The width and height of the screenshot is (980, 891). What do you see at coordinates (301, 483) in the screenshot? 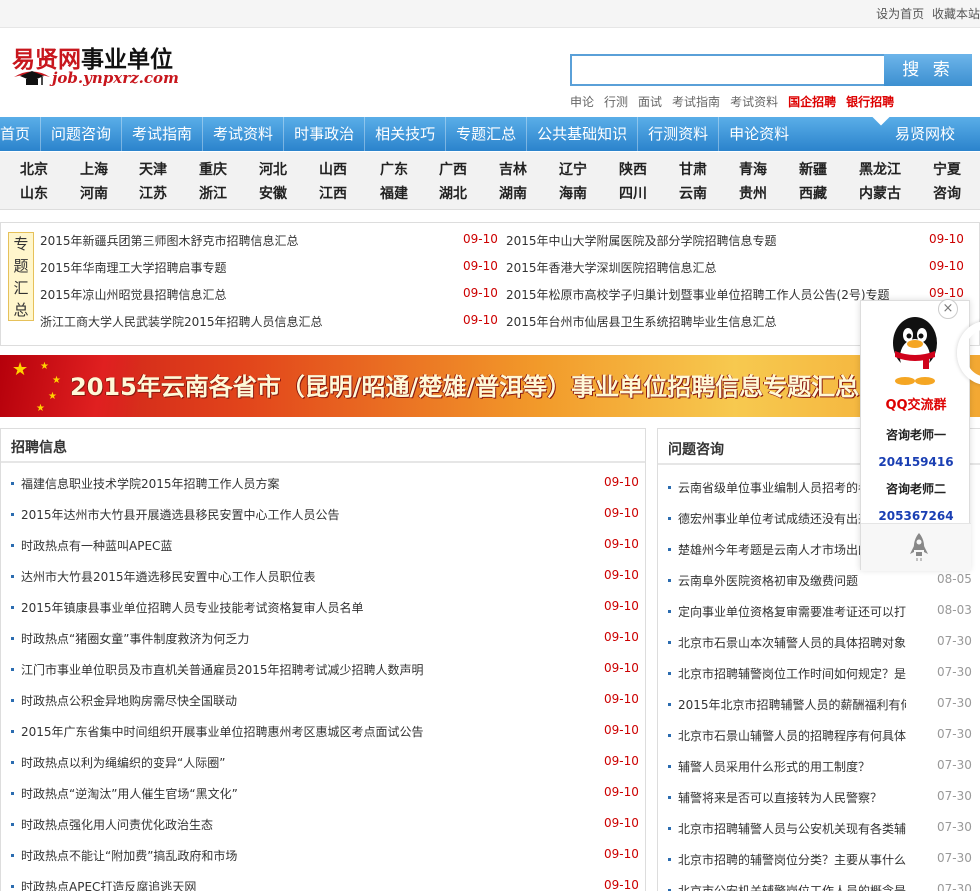
I see `list-item-title: 福建信息职业技术学院2015年招聘工作人员方案` at bounding box center [301, 483].